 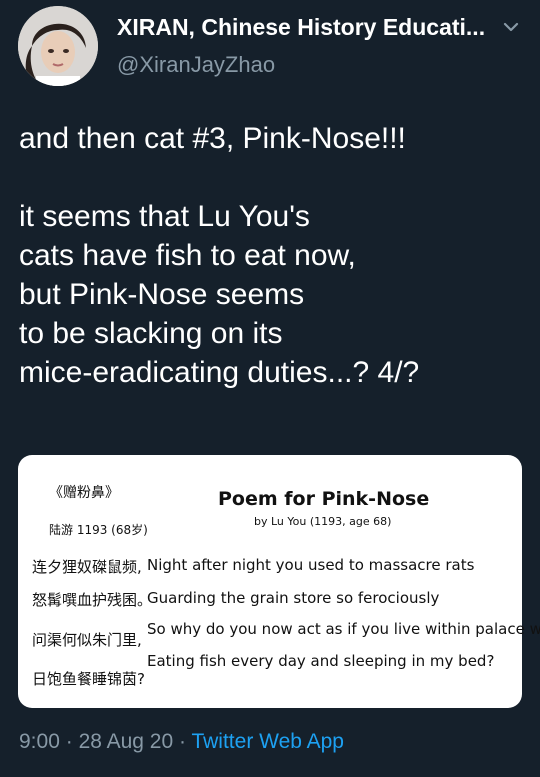 I want to click on avatar, so click(x=58, y=46).